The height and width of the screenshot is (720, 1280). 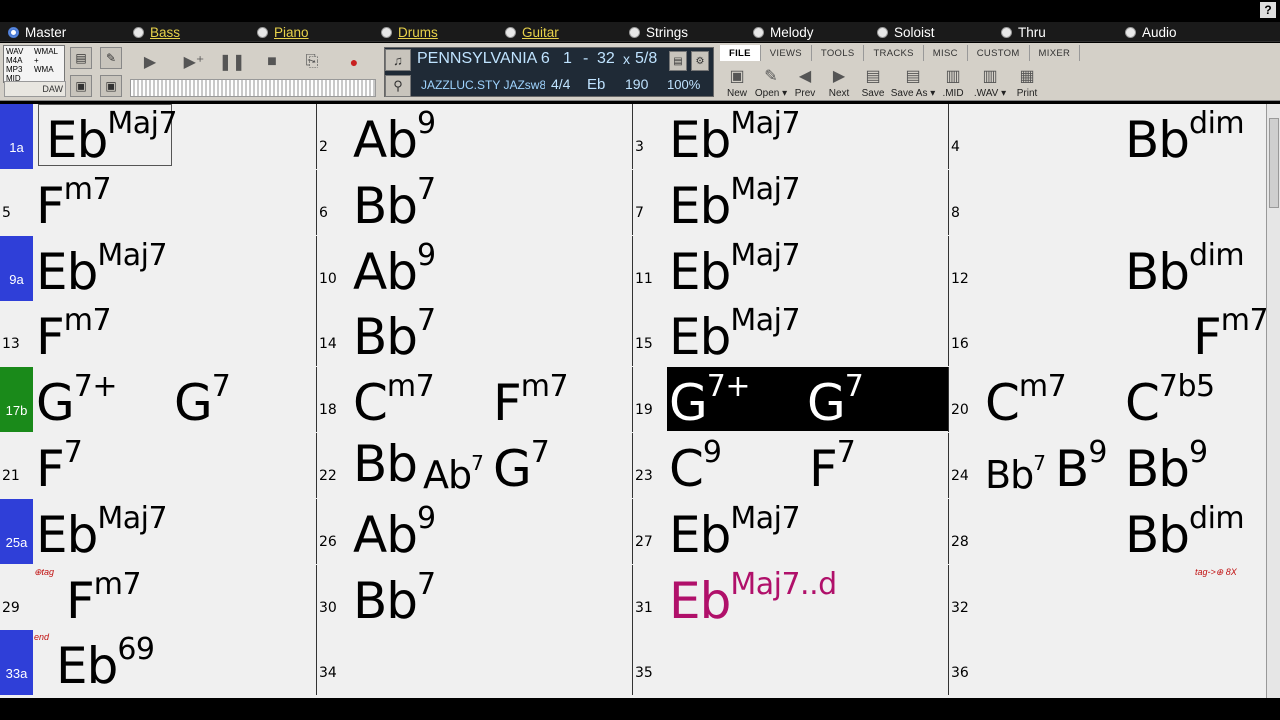 What do you see at coordinates (35, 89) in the screenshot?
I see `daw-label: DAW` at bounding box center [35, 89].